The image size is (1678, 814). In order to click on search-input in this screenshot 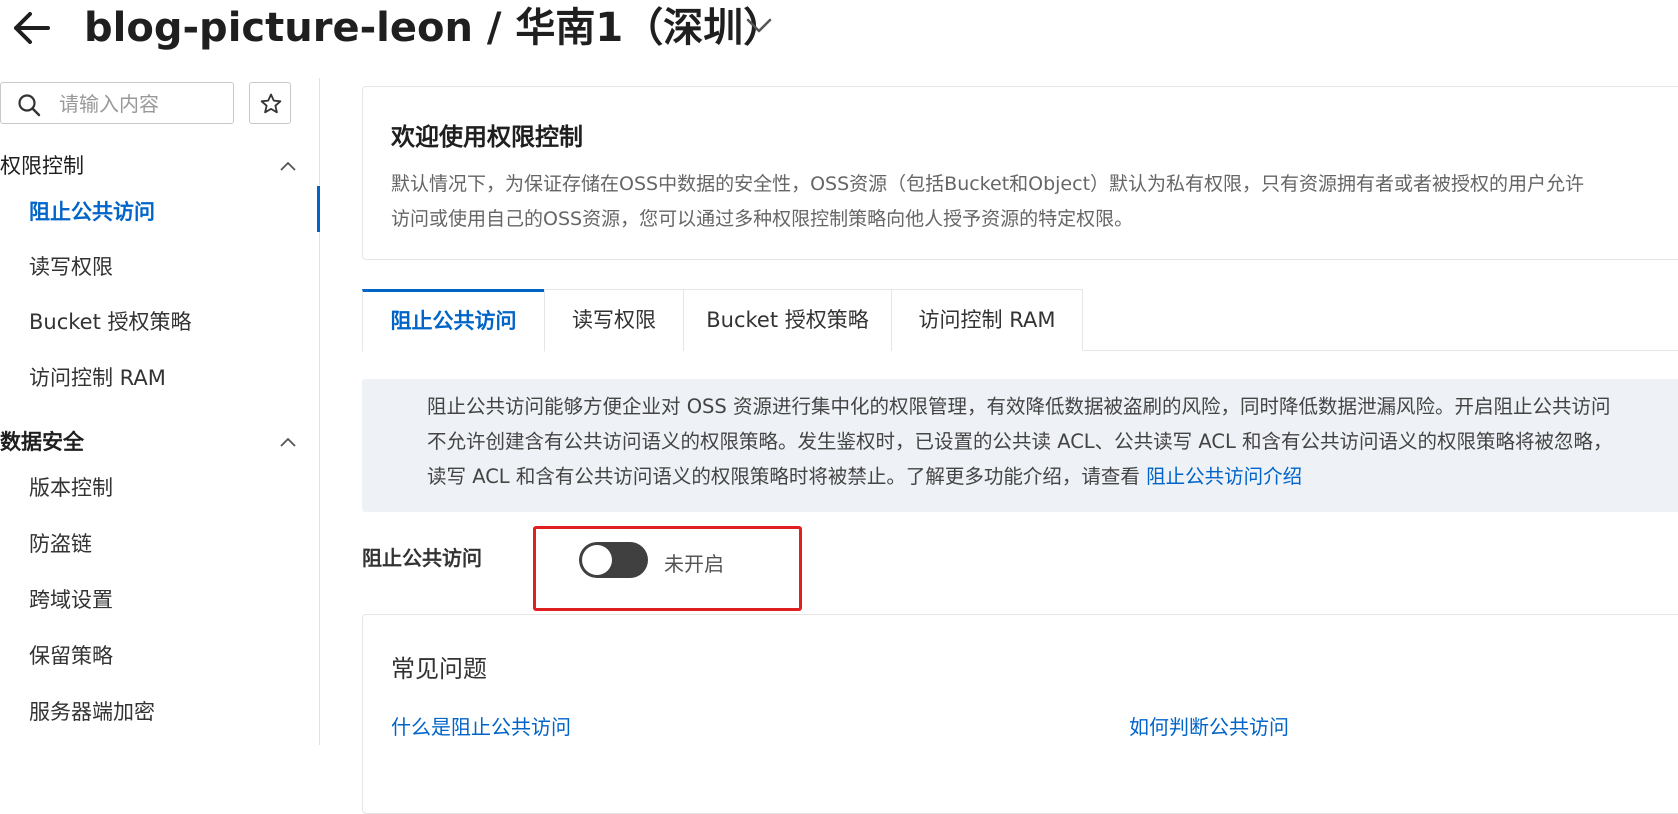, I will do `click(139, 104)`.